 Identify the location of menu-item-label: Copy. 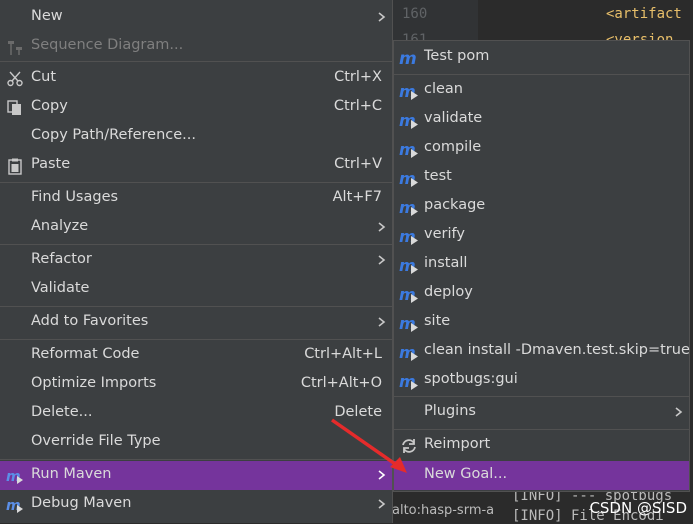
(49, 106).